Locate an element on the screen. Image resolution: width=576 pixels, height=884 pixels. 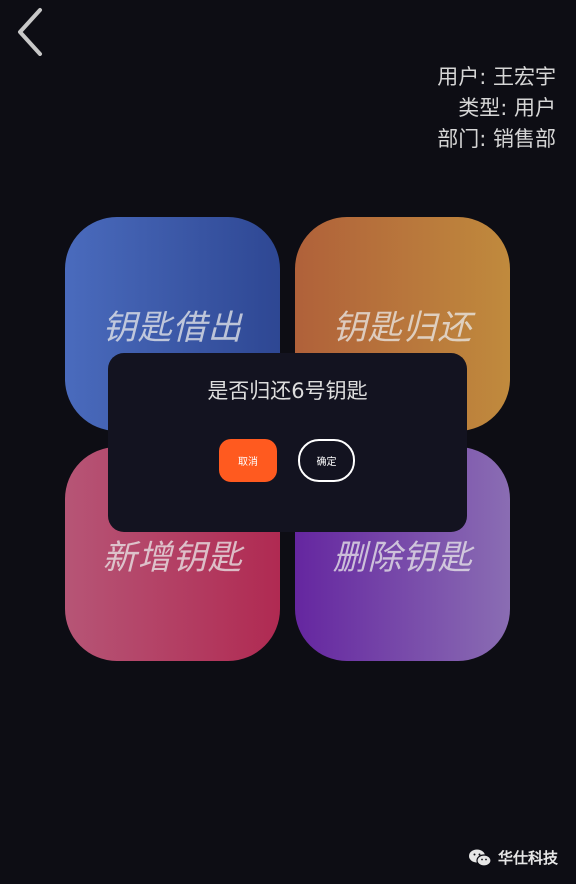
borrow-key-label: 钥匙借出 is located at coordinates (172, 327).